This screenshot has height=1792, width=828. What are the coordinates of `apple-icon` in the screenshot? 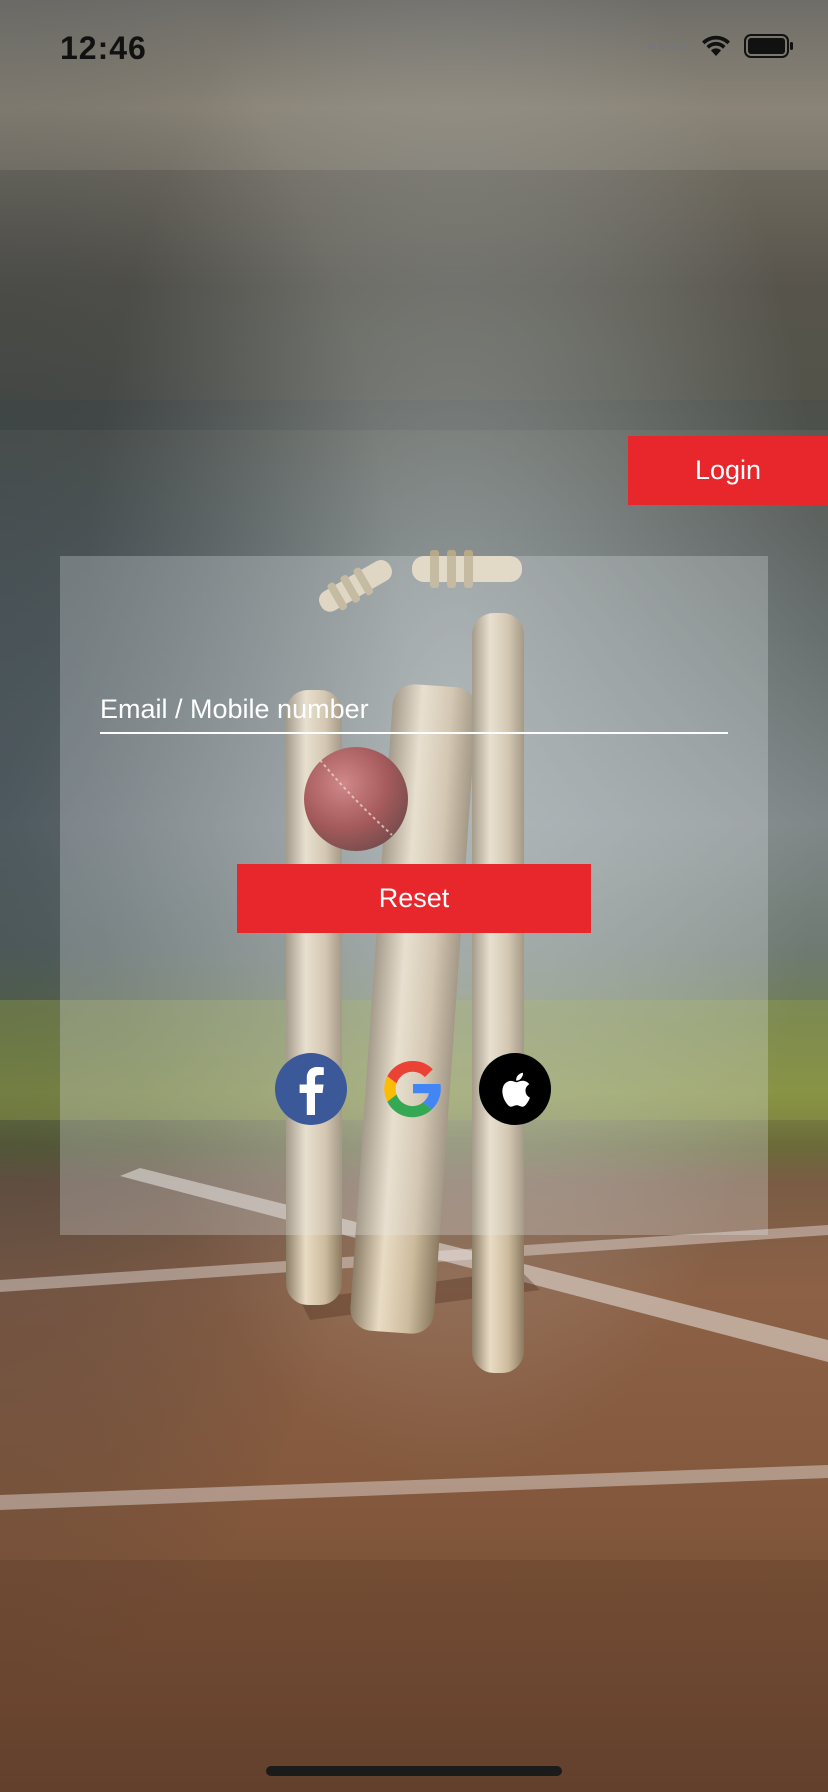 It's located at (515, 1089).